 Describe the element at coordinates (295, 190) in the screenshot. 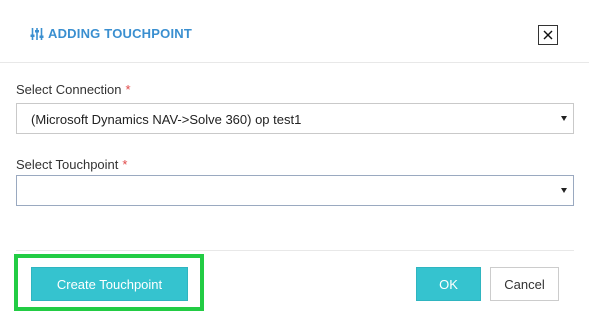

I see `select-touchpoint-dropdown` at that location.